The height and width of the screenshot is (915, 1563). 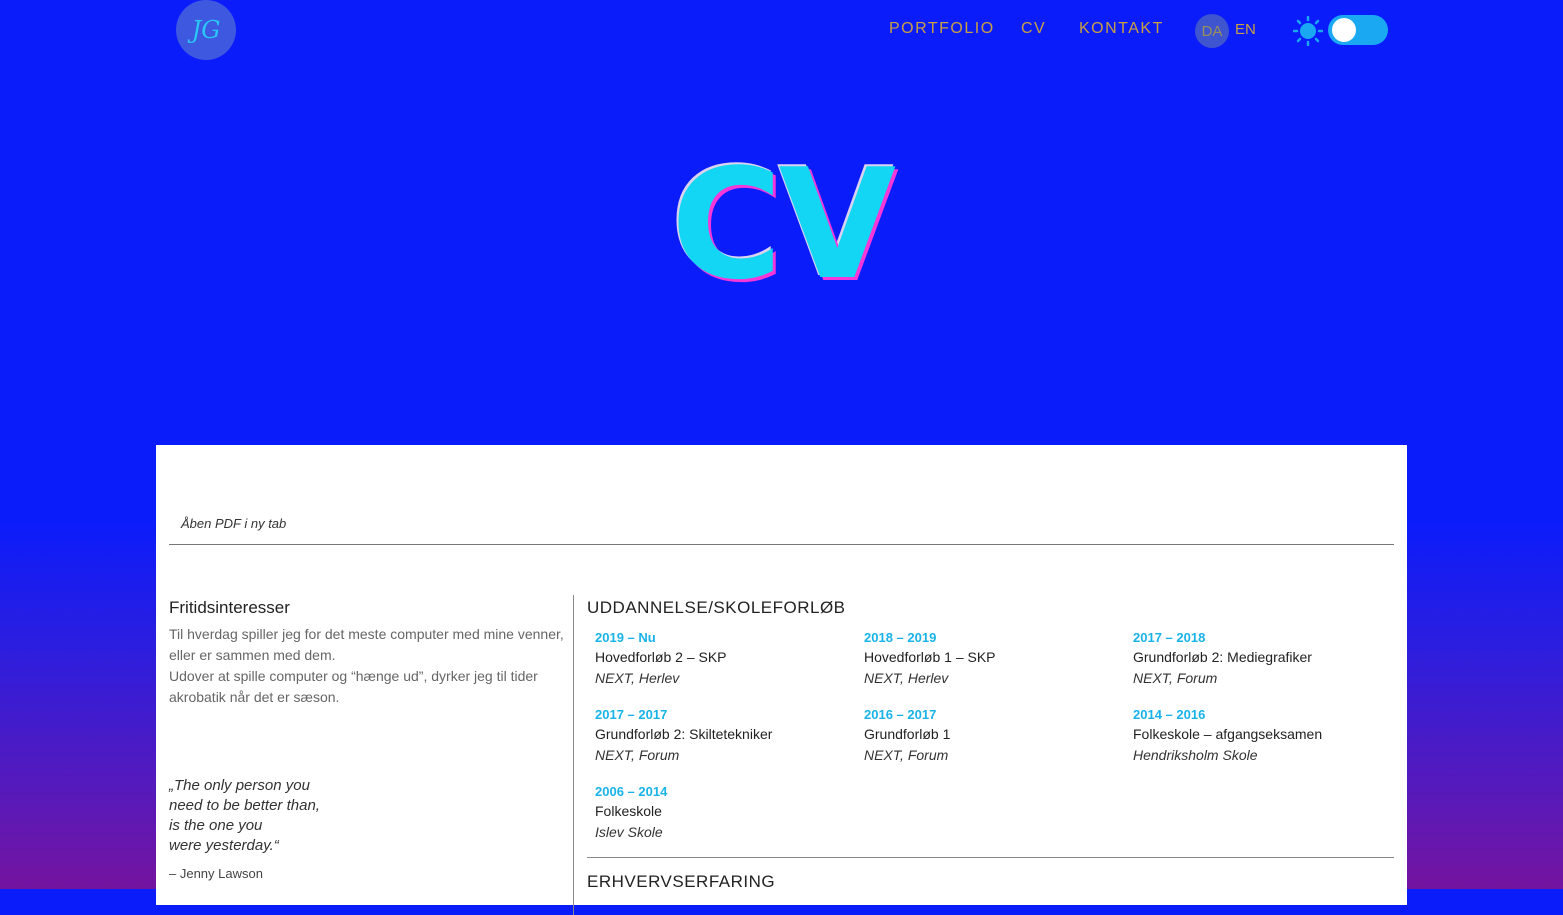 I want to click on leisure-heading: Fritidsinteresser, so click(x=229, y=607).